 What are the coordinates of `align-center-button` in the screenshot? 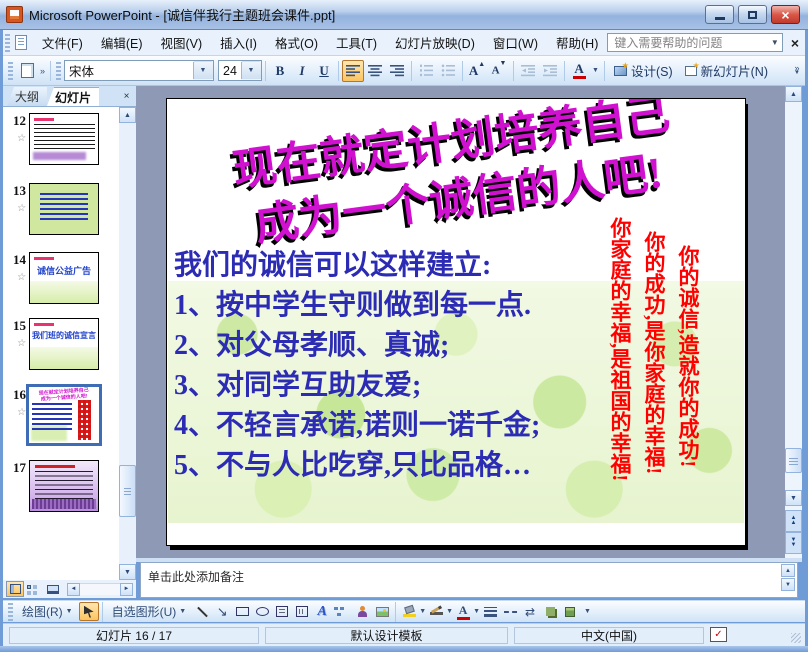 It's located at (375, 71).